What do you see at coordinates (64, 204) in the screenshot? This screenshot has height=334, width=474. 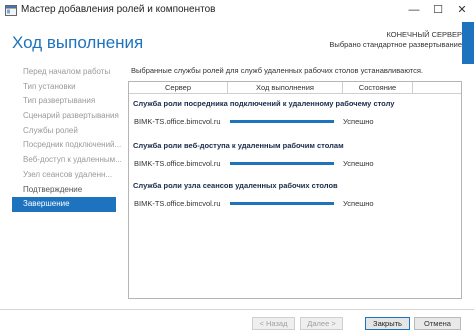 I see `nav-item-completion: Завершение` at bounding box center [64, 204].